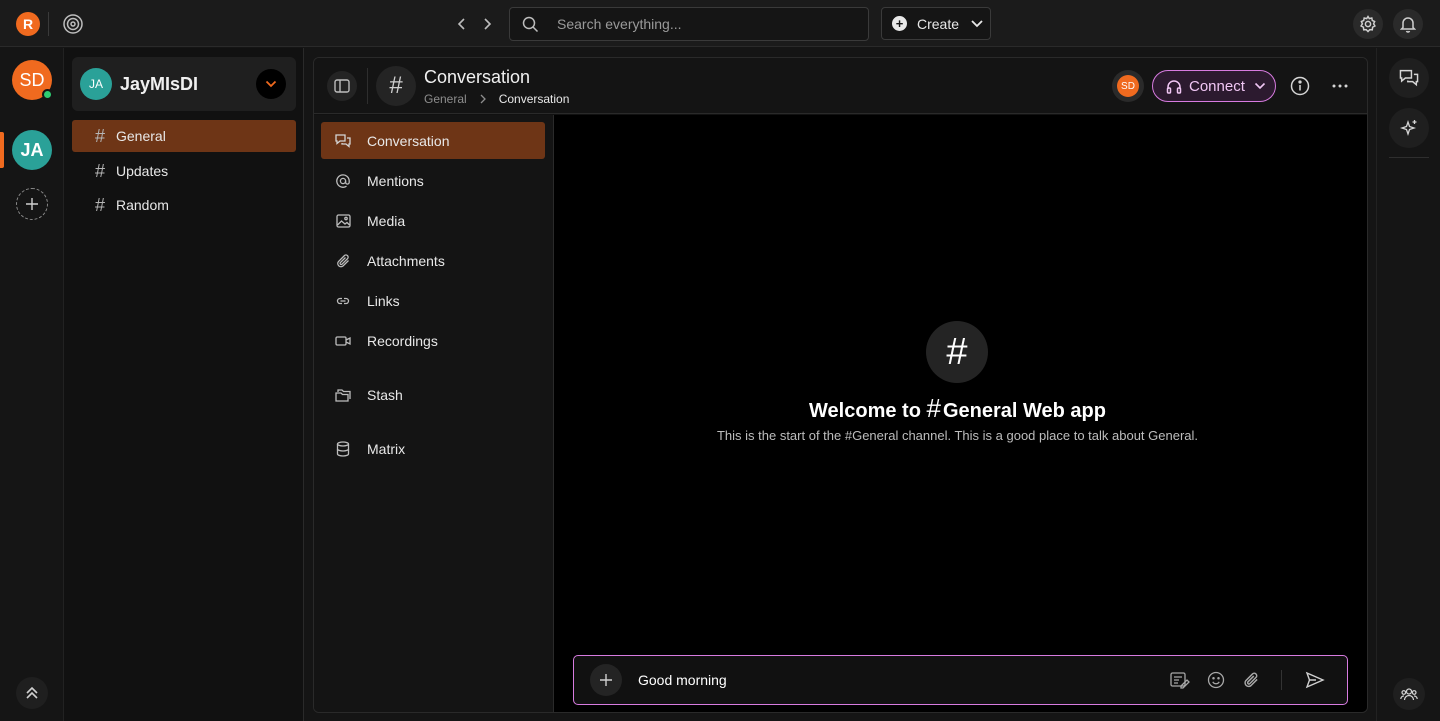  I want to click on top-bar: R + Create, so click(720, 23).